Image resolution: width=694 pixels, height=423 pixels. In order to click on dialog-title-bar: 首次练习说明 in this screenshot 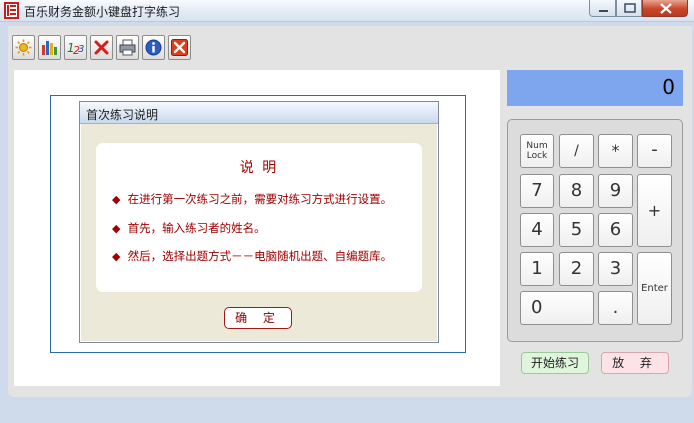, I will do `click(259, 113)`.